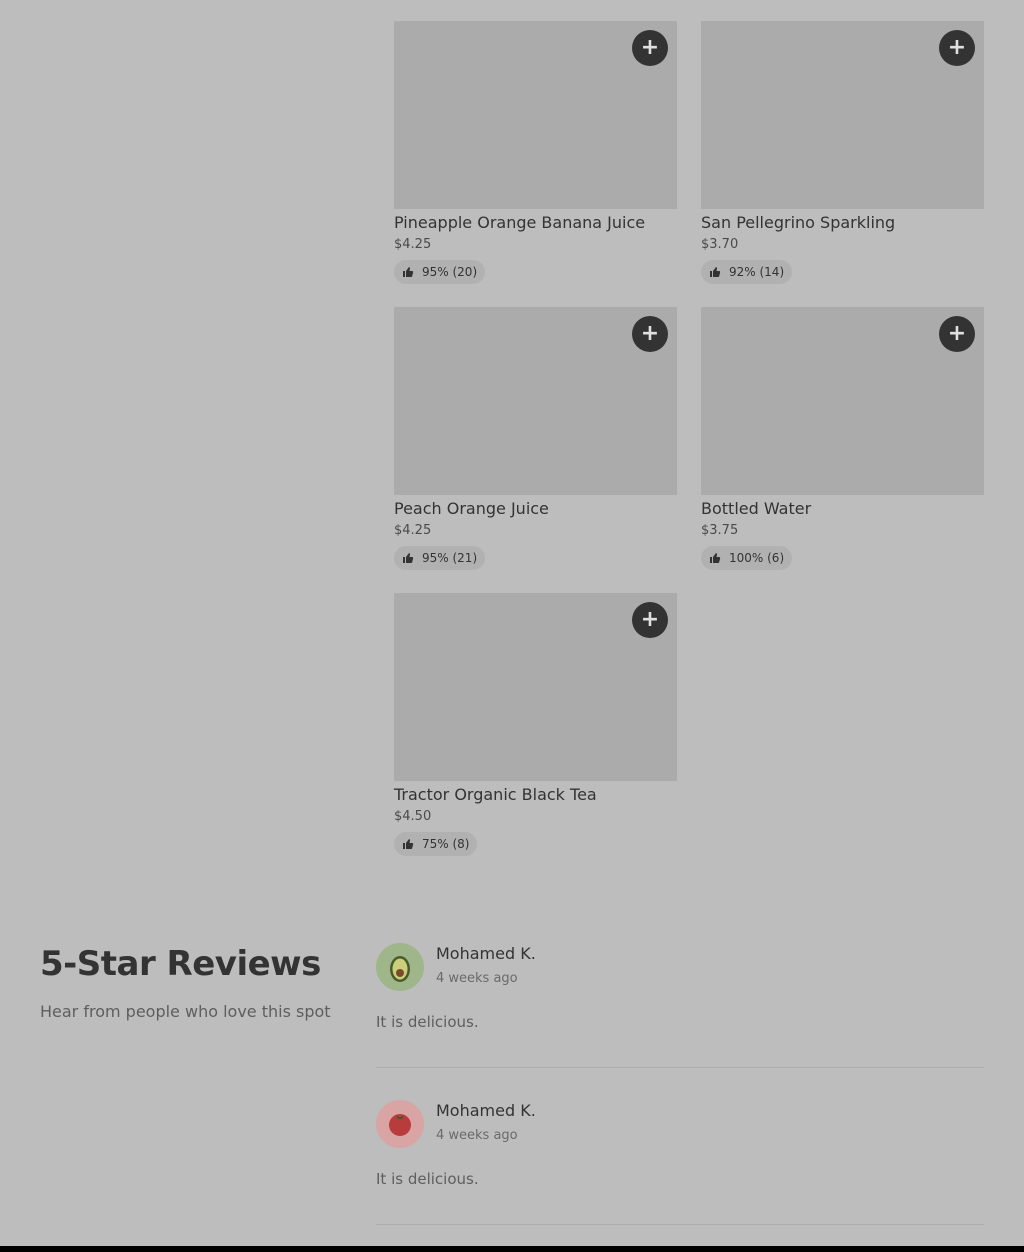 The height and width of the screenshot is (1252, 1024). I want to click on avocado-icon, so click(400, 969).